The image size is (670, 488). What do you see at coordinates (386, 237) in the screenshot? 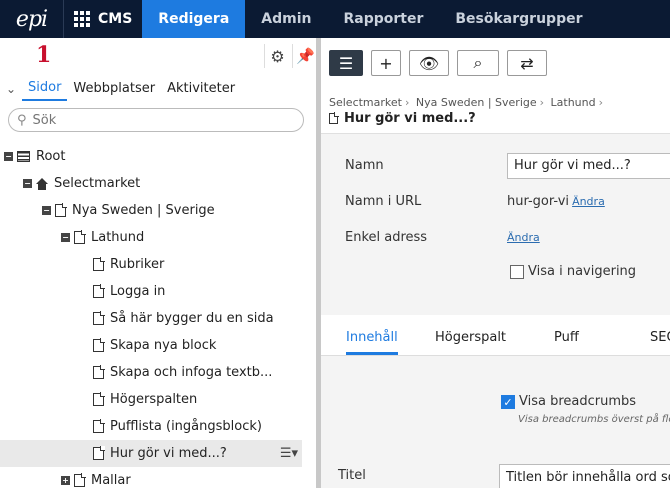
I see `simple-address-label: Enkel adress` at bounding box center [386, 237].